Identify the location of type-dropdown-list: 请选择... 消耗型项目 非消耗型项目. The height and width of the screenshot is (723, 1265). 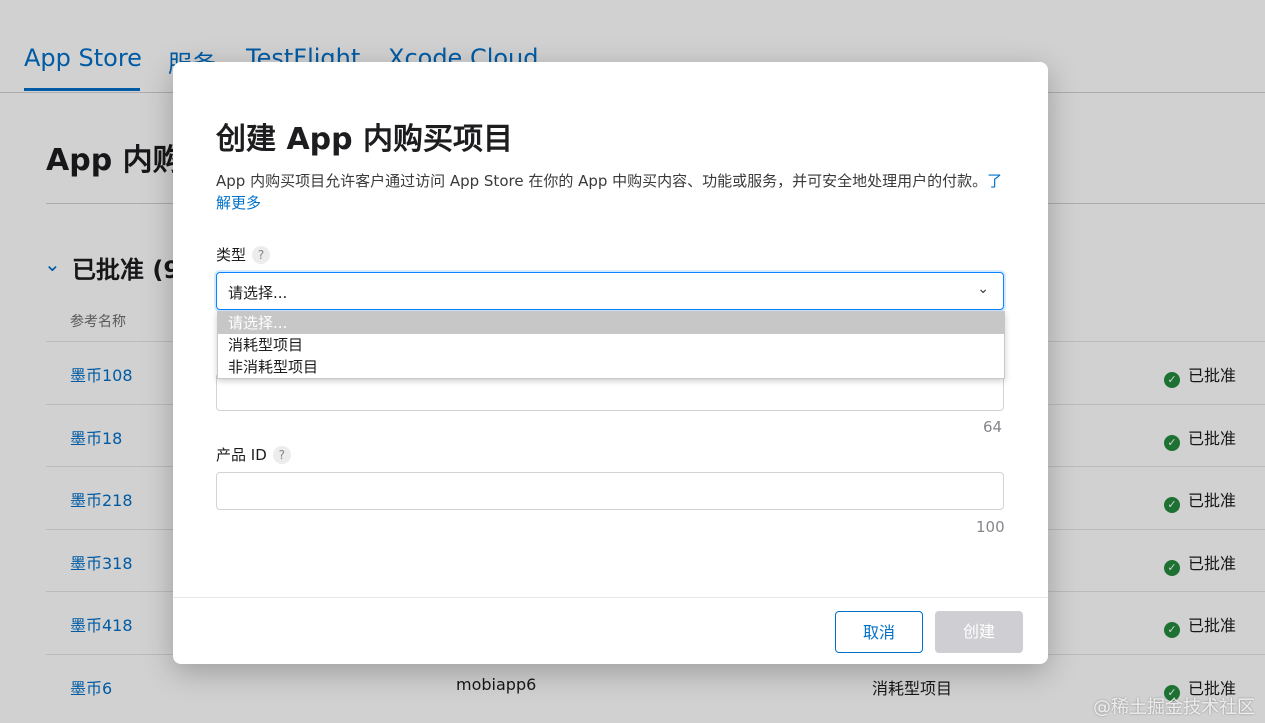
(611, 345).